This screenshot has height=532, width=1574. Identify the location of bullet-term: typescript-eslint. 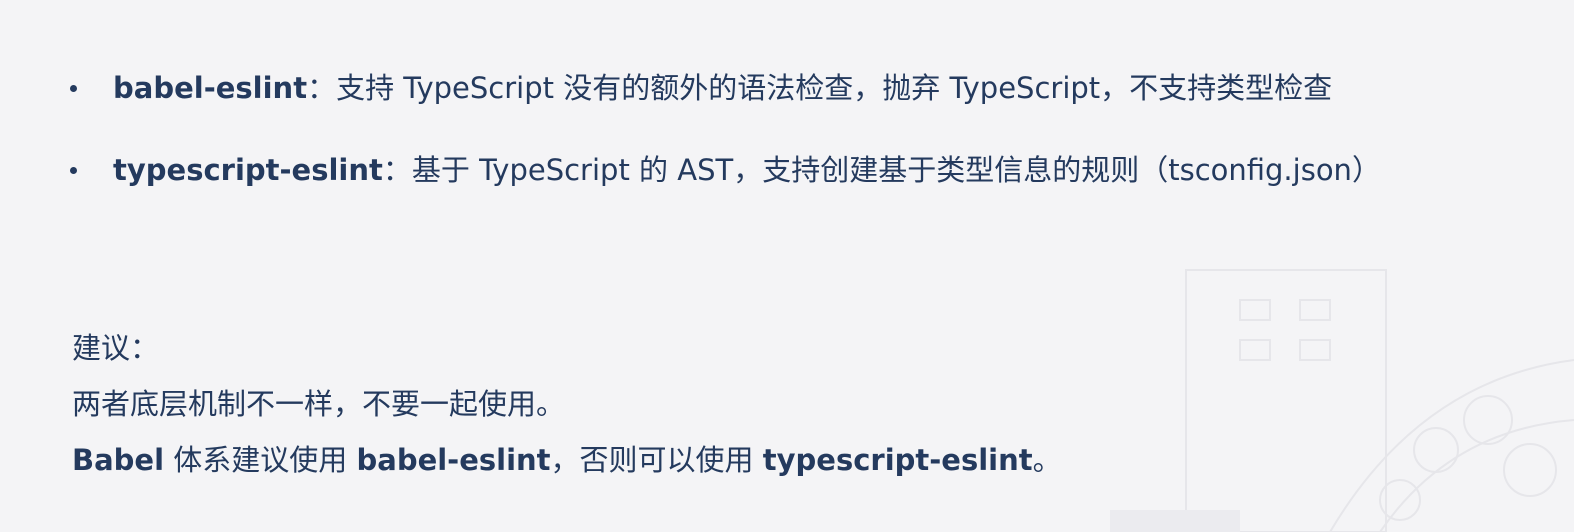
(248, 170).